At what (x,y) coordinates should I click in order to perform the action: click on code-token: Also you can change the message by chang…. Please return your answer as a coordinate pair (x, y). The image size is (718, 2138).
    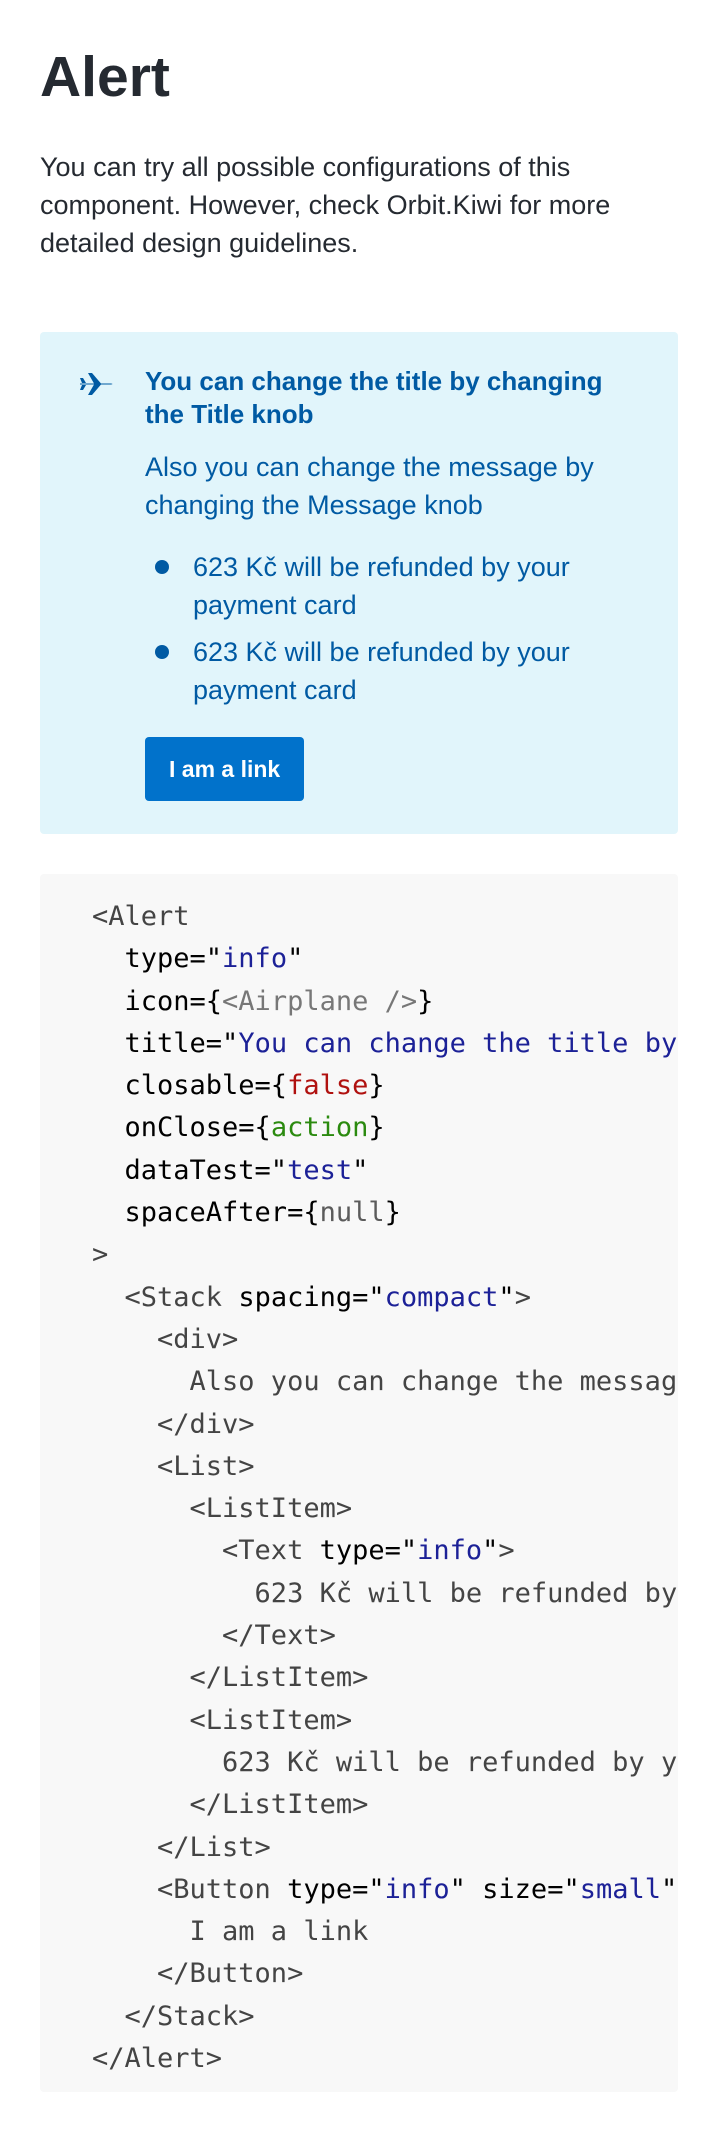
    Looking at the image, I should click on (433, 1382).